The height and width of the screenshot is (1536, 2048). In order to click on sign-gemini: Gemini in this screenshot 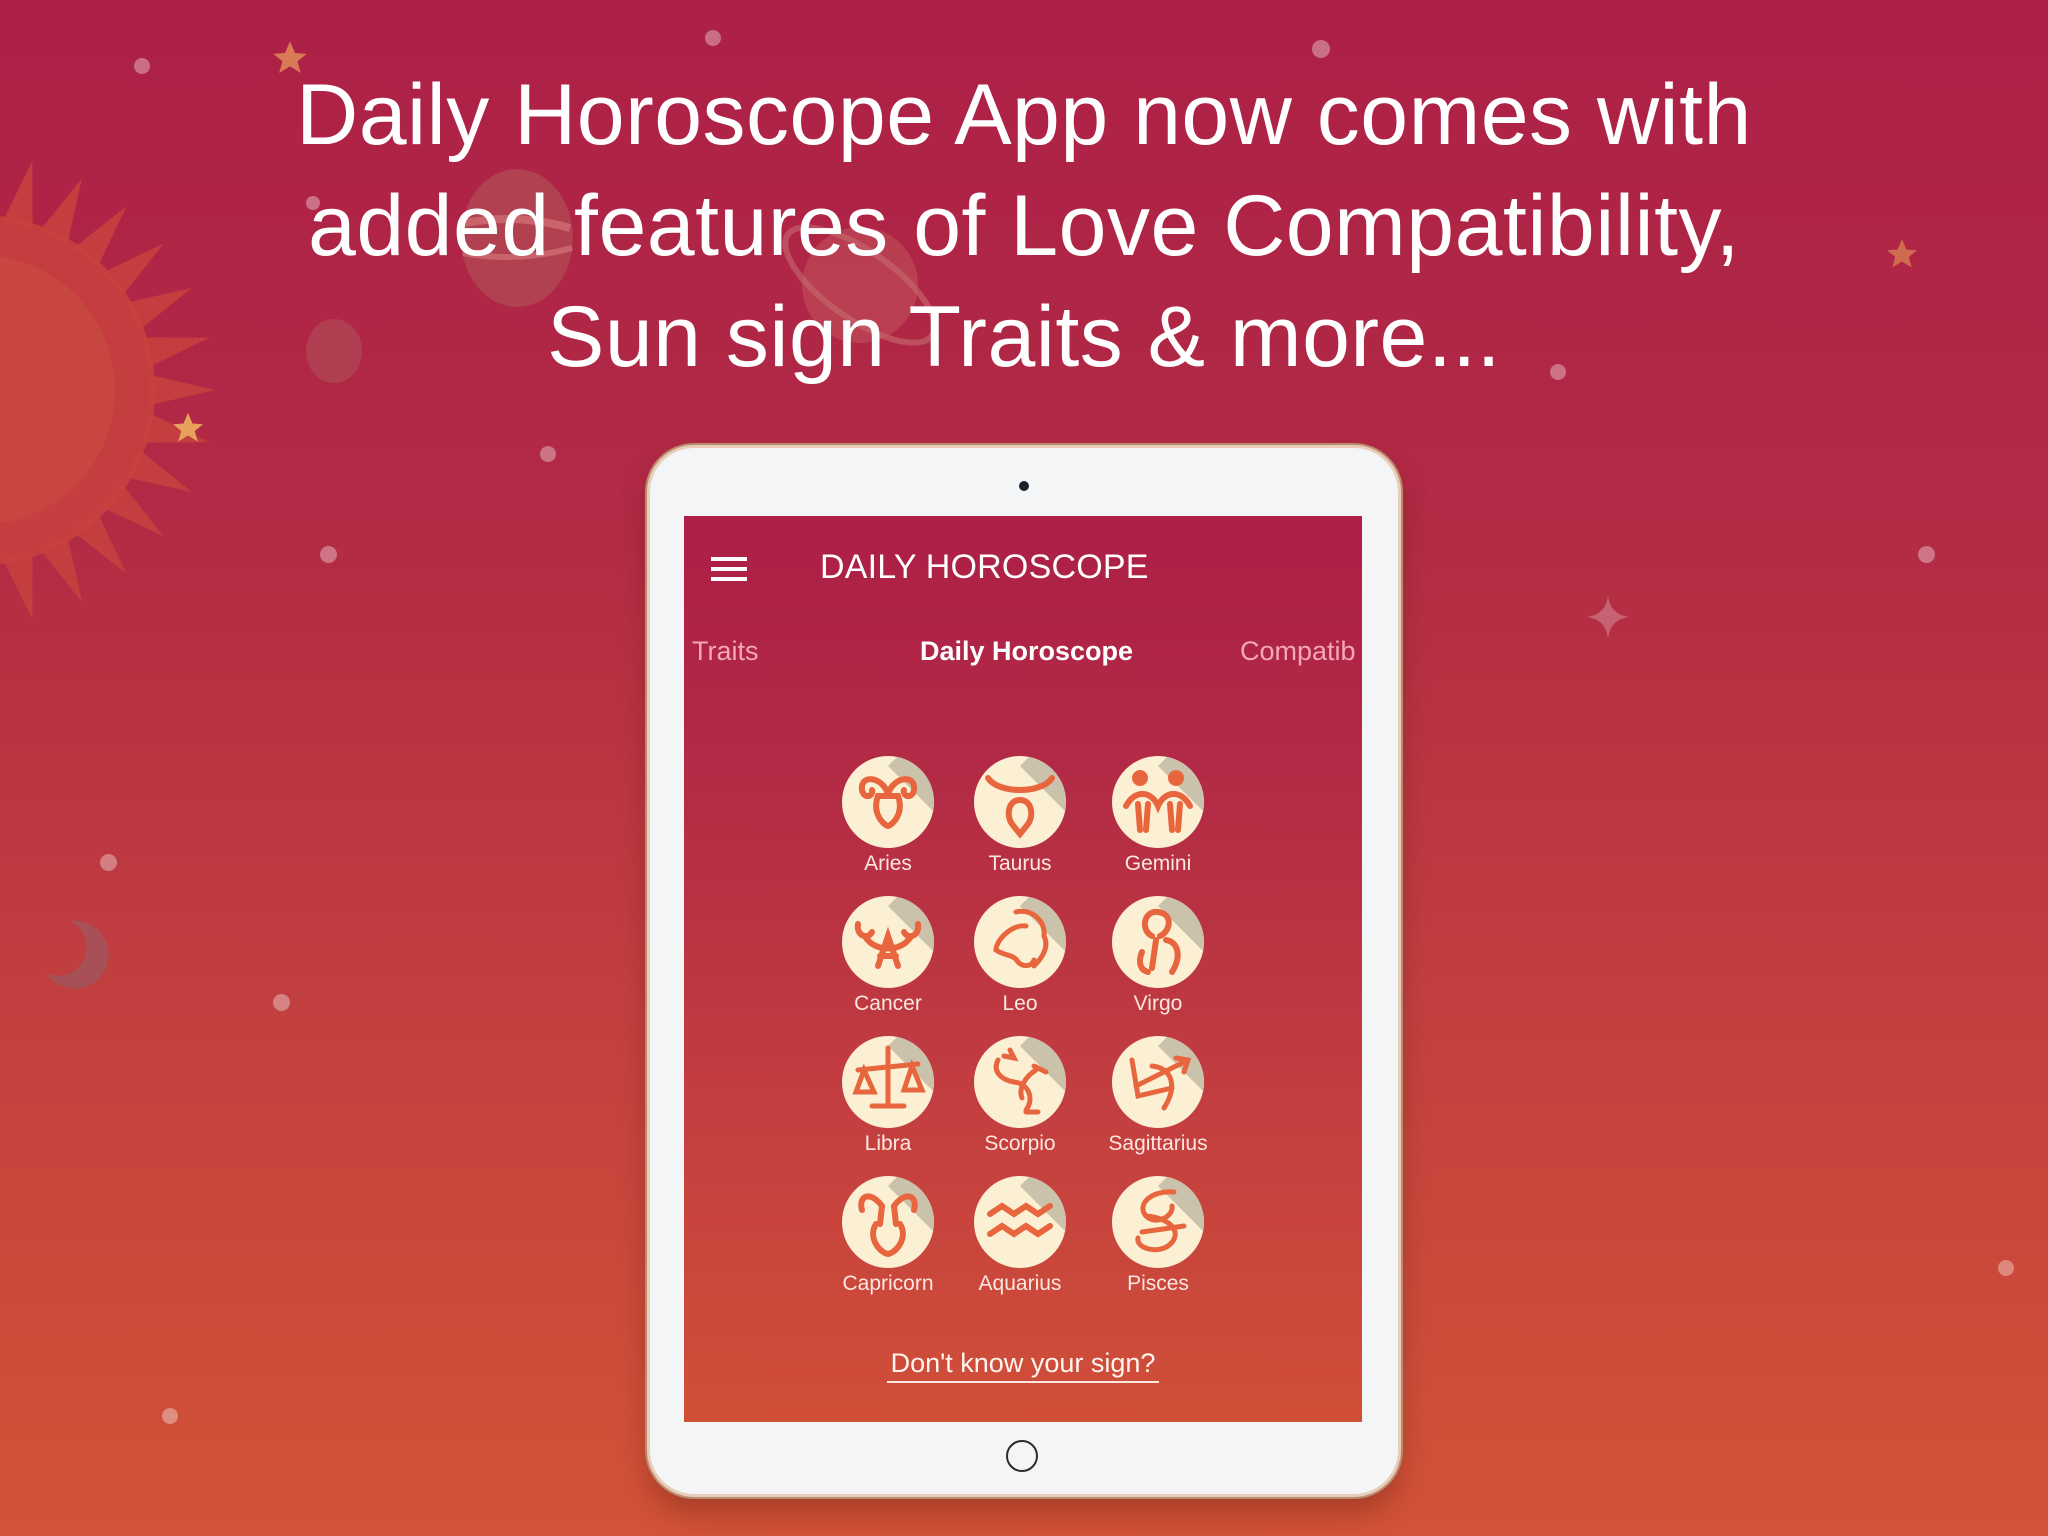, I will do `click(1158, 816)`.